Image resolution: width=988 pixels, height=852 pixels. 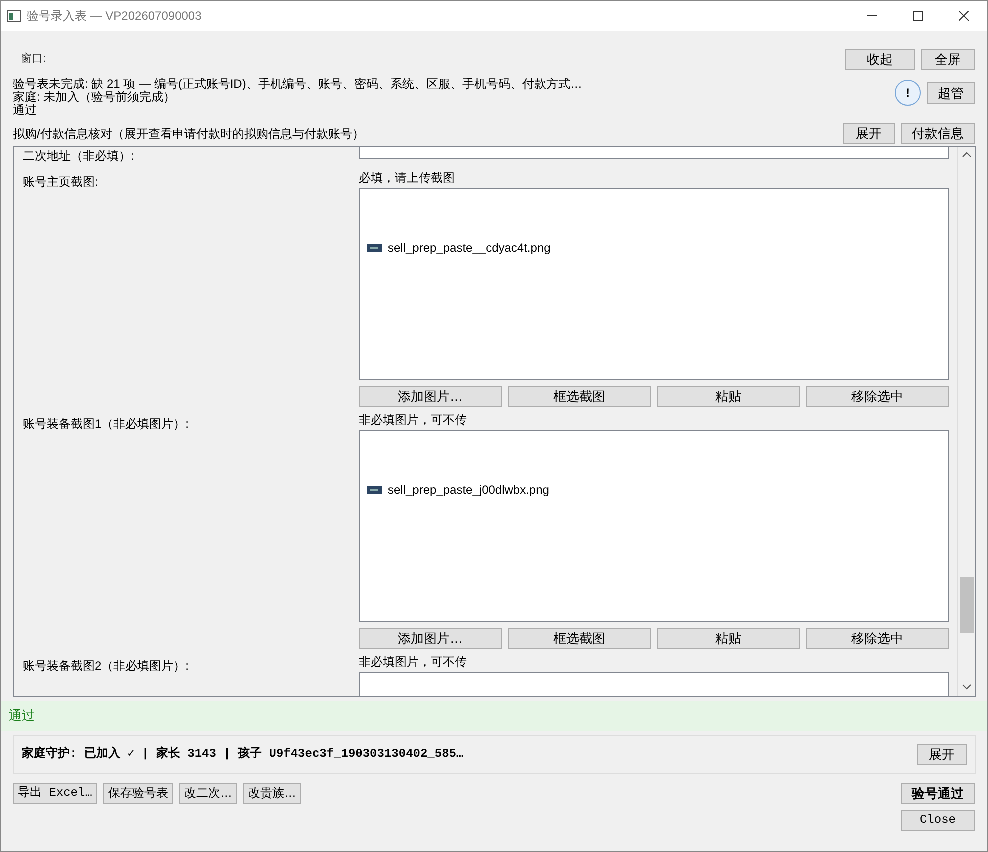 What do you see at coordinates (106, 424) in the screenshot?
I see `field-label: 账号装备截图1（非必填图片）:` at bounding box center [106, 424].